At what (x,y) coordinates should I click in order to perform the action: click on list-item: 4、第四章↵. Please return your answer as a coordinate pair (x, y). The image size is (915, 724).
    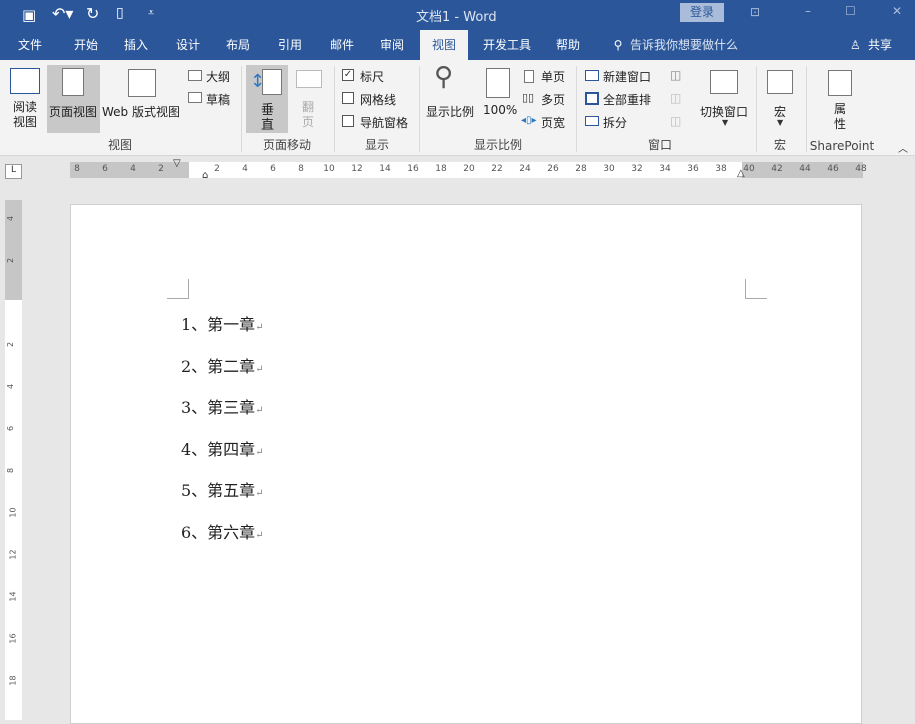
    Looking at the image, I should click on (222, 448).